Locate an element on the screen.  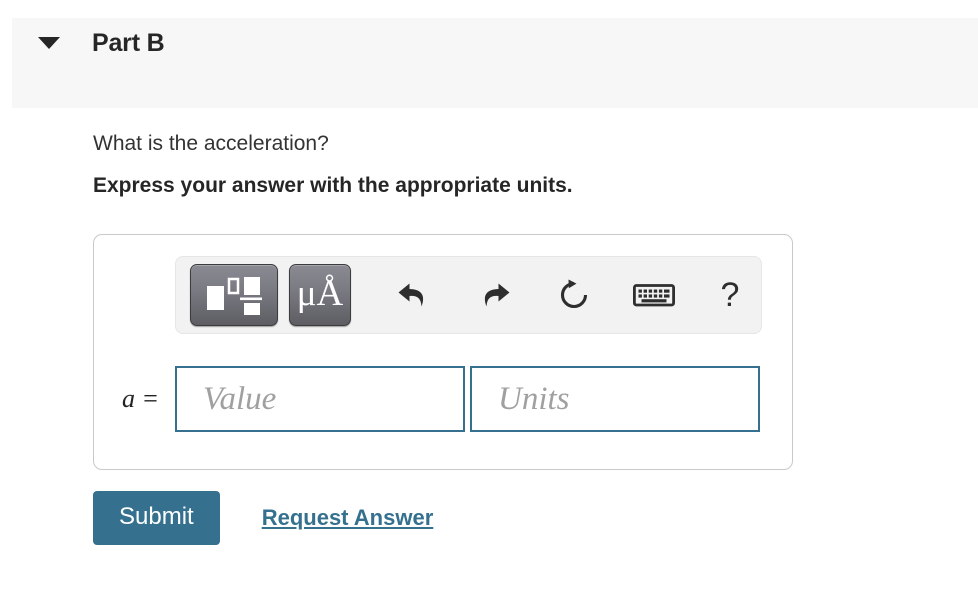
redo-icon is located at coordinates (494, 295).